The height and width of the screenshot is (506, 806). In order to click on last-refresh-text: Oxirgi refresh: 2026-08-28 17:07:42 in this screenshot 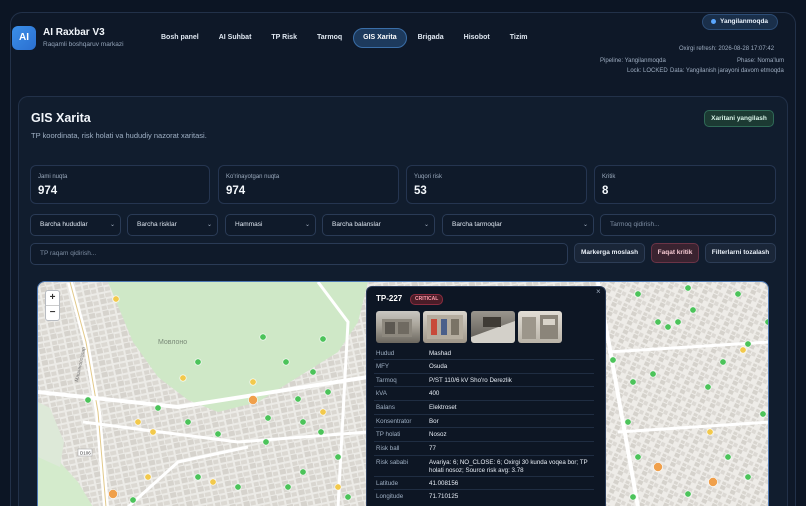, I will do `click(727, 49)`.